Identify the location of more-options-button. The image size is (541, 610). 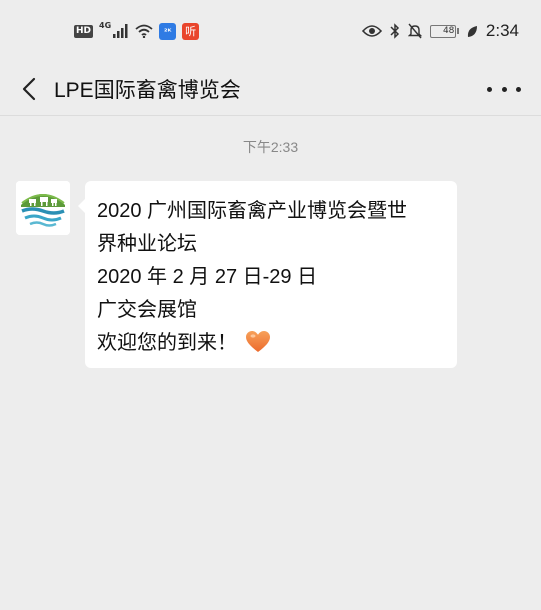
(504, 89).